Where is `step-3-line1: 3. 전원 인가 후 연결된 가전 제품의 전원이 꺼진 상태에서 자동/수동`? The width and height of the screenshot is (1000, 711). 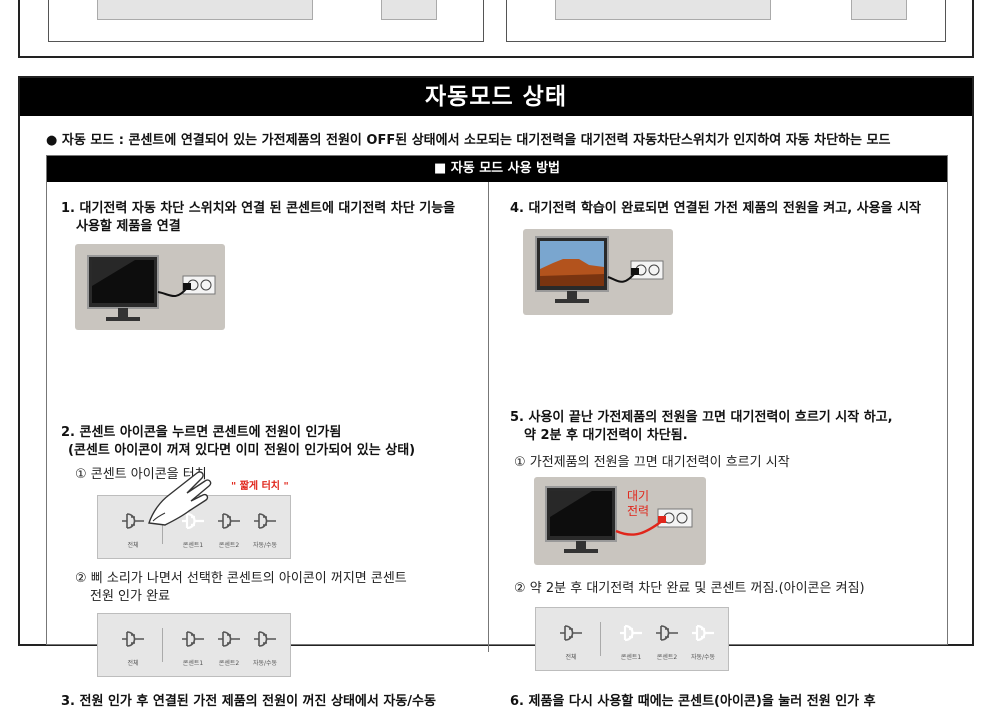
step-3-line1: 3. 전원 인가 후 연결된 가전 제품의 전원이 꺼진 상태에서 자동/수동 is located at coordinates (248, 701).